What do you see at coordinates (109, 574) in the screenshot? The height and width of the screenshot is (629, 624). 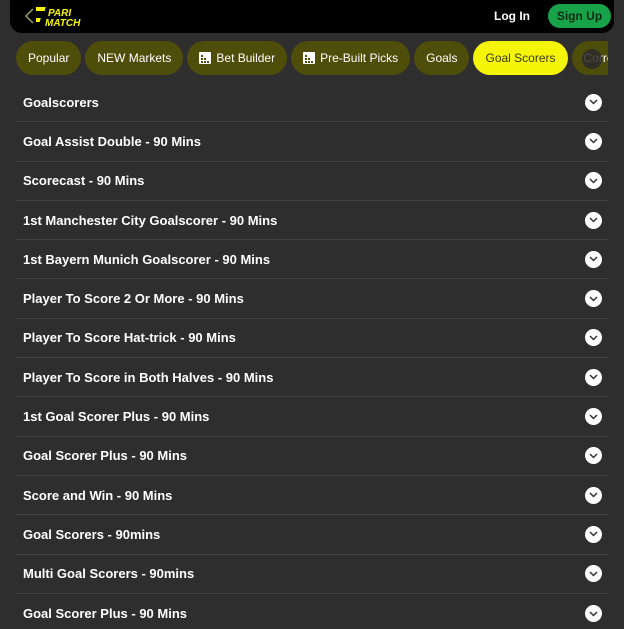 I see `market-row-label: Multi Goal Scorers - 90mins` at bounding box center [109, 574].